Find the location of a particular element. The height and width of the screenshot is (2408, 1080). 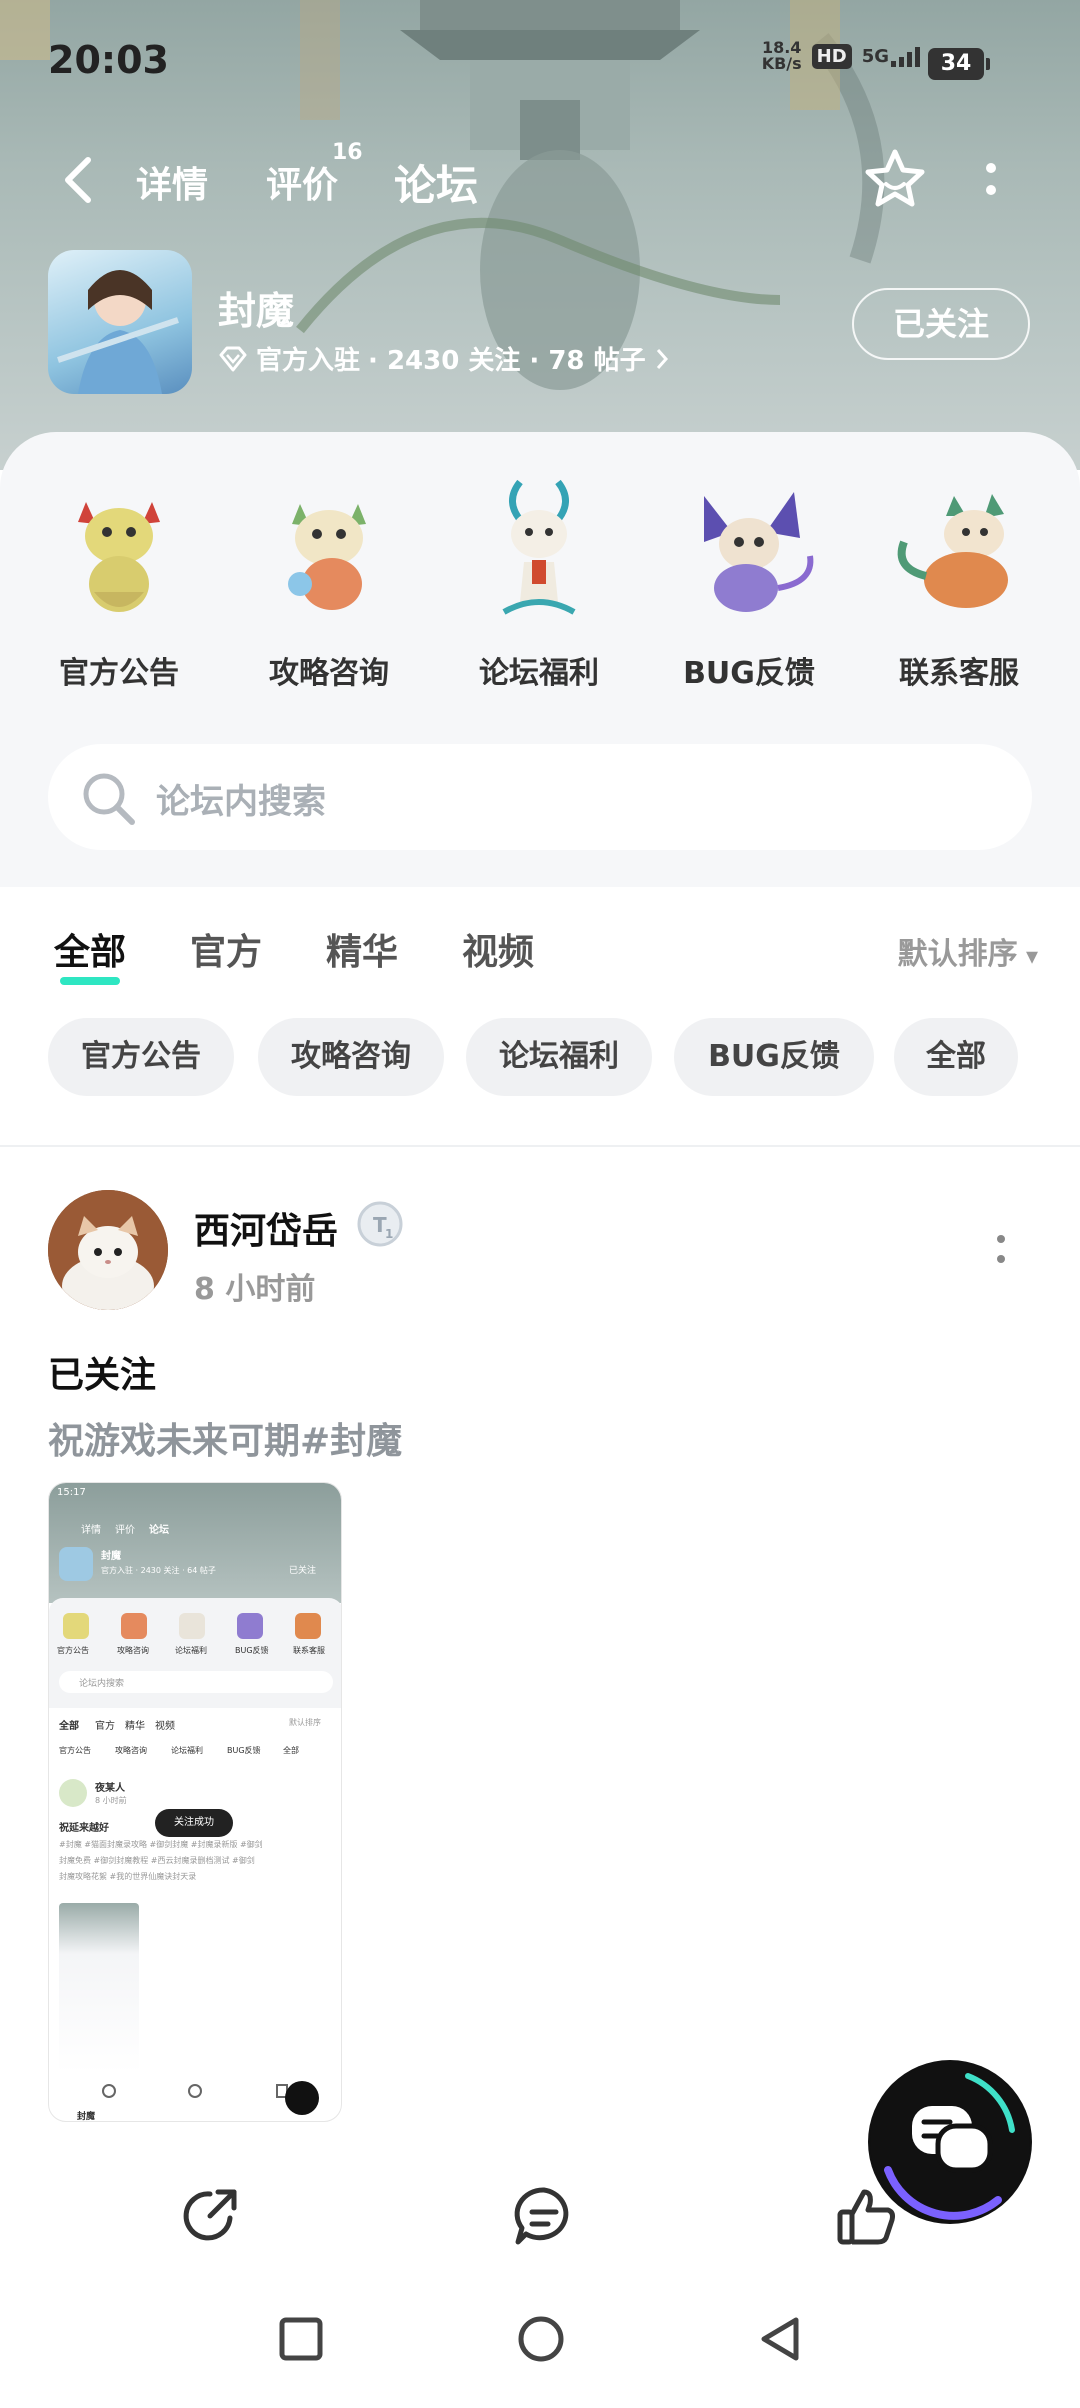

category-forum-welfare: 论坛福利 is located at coordinates (539, 582).